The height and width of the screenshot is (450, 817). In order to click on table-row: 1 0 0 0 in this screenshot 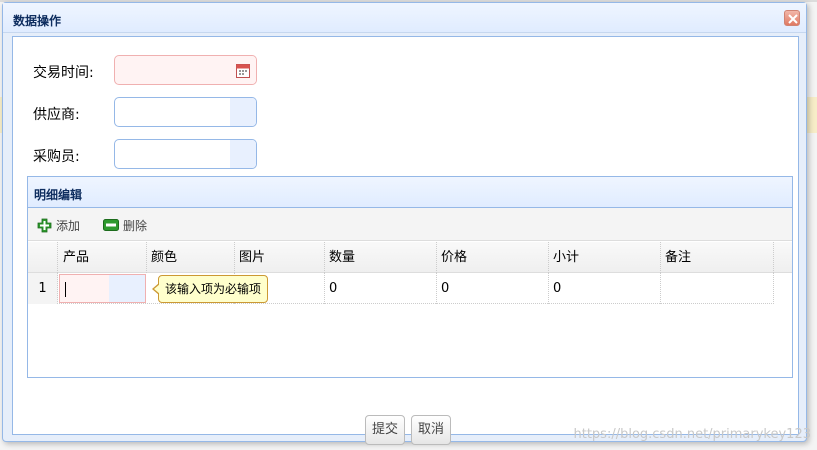, I will do `click(401, 288)`.